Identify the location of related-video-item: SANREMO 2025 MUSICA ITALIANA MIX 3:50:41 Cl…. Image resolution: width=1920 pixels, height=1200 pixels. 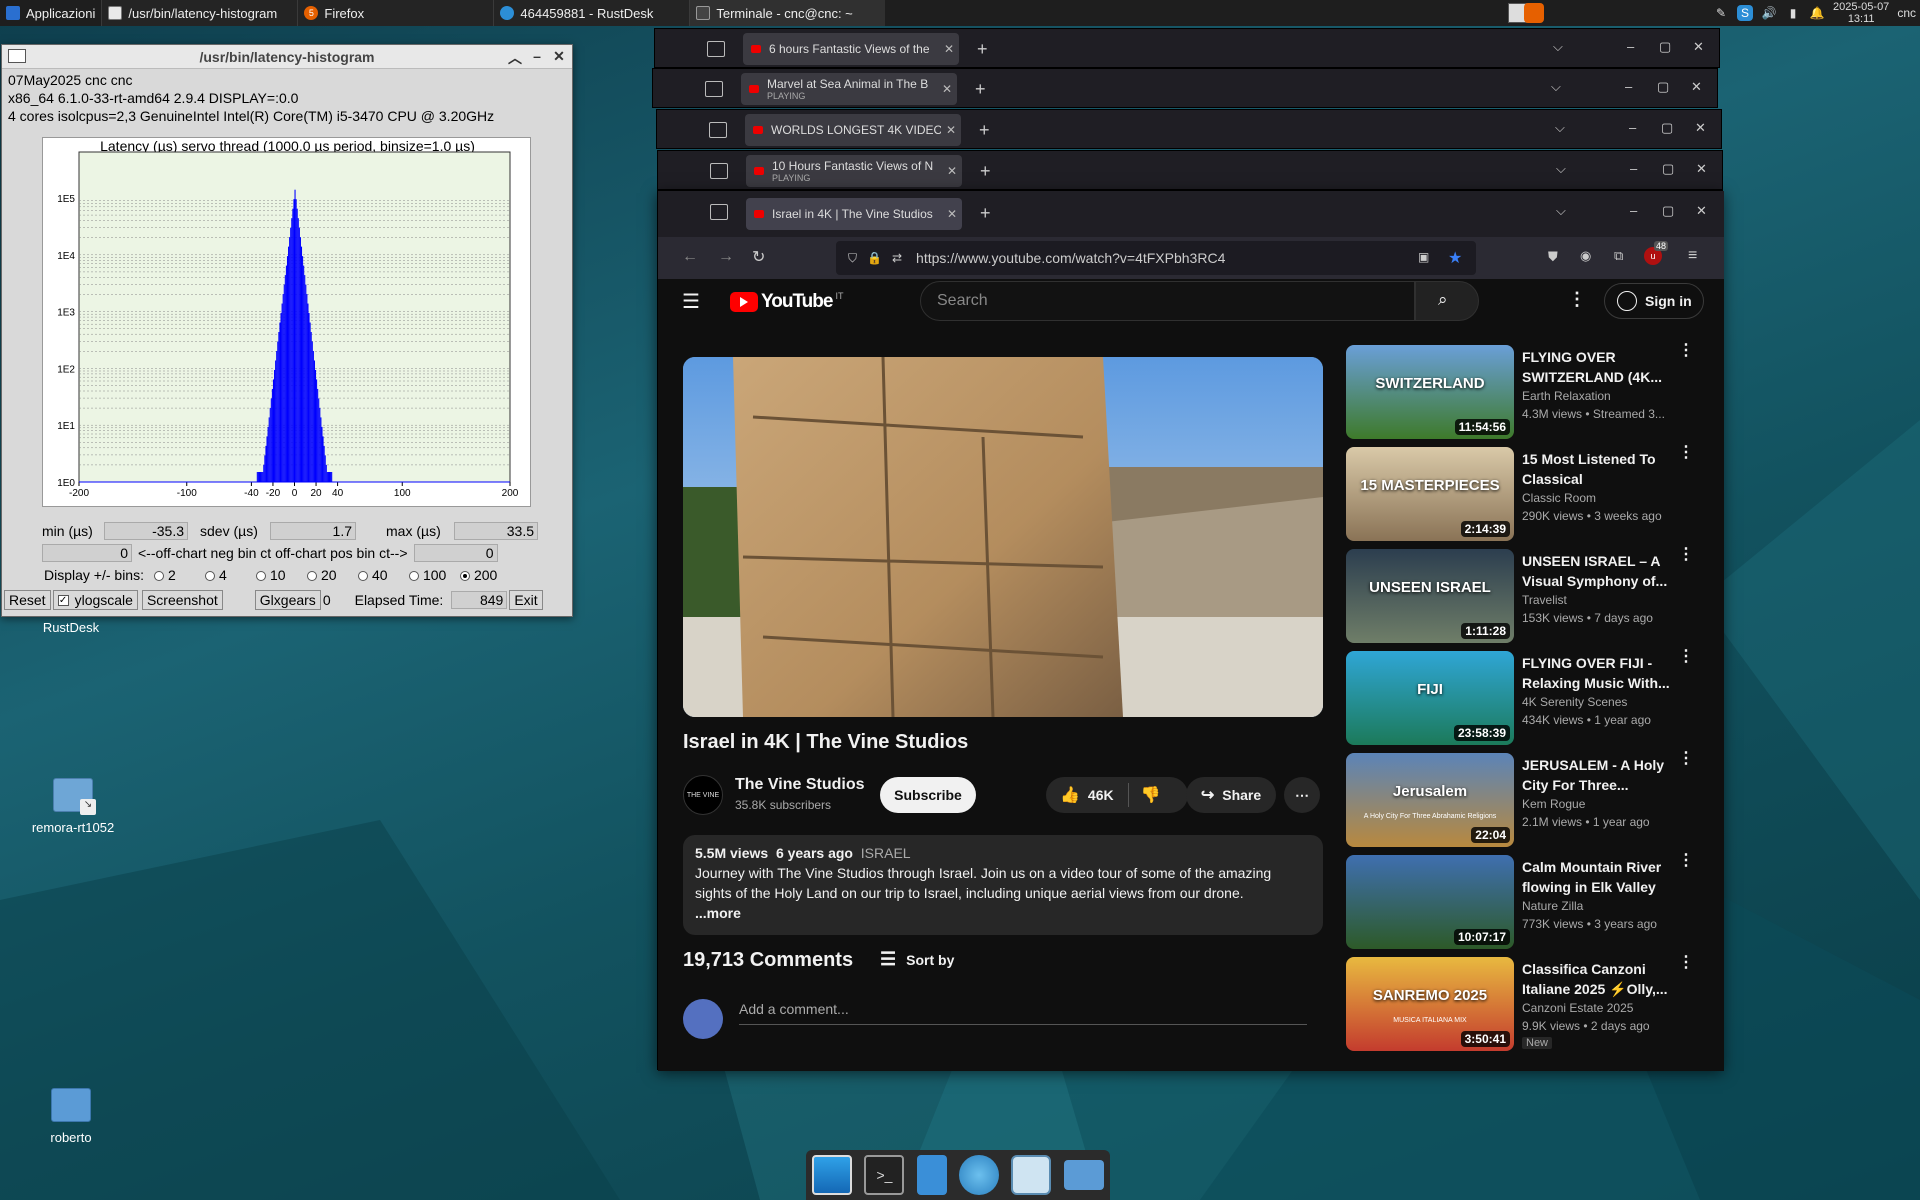
(1526, 1003).